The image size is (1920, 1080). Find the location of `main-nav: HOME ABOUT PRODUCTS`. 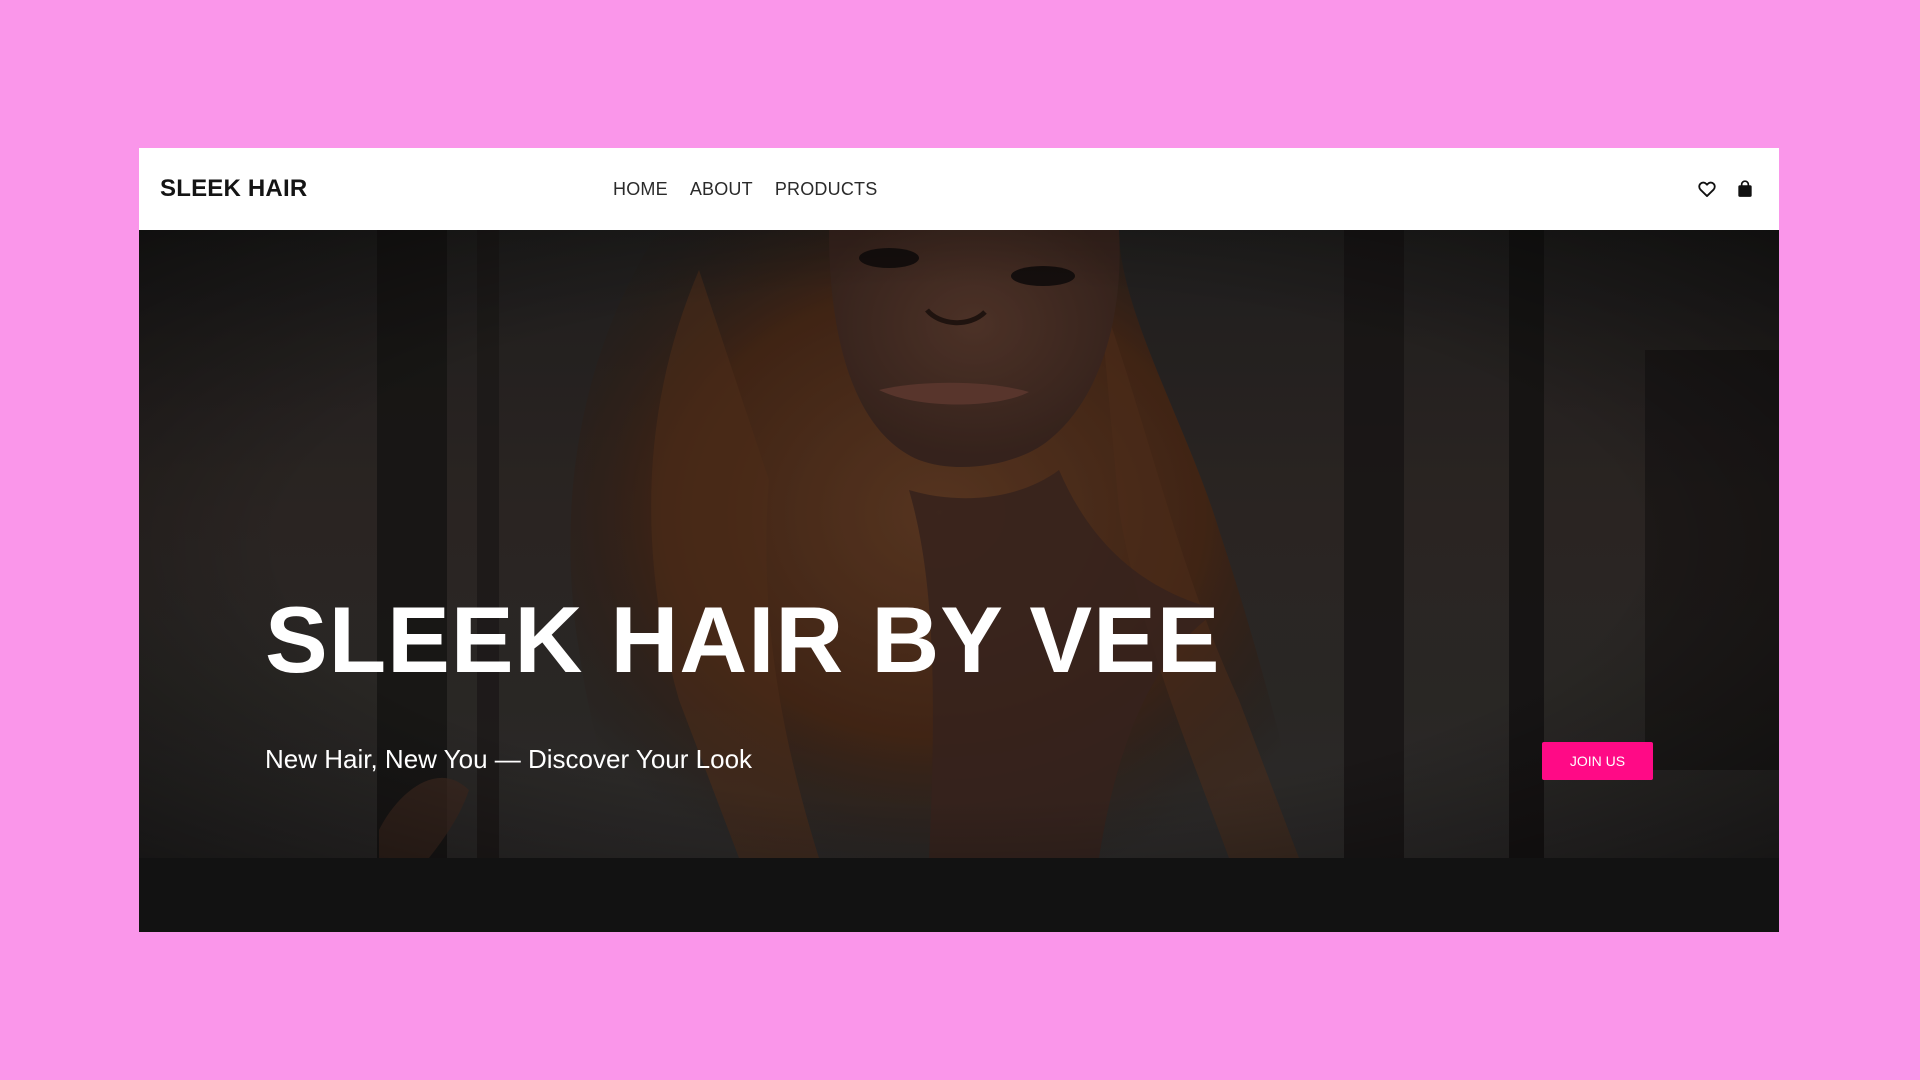

main-nav: HOME ABOUT PRODUCTS is located at coordinates (745, 189).